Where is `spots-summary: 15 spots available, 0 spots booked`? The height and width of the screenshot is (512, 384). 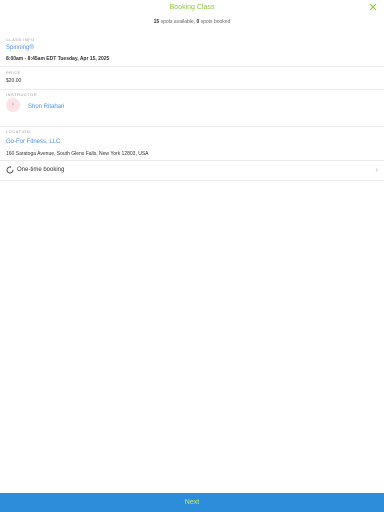 spots-summary: 15 spots available, 0 spots booked is located at coordinates (192, 22).